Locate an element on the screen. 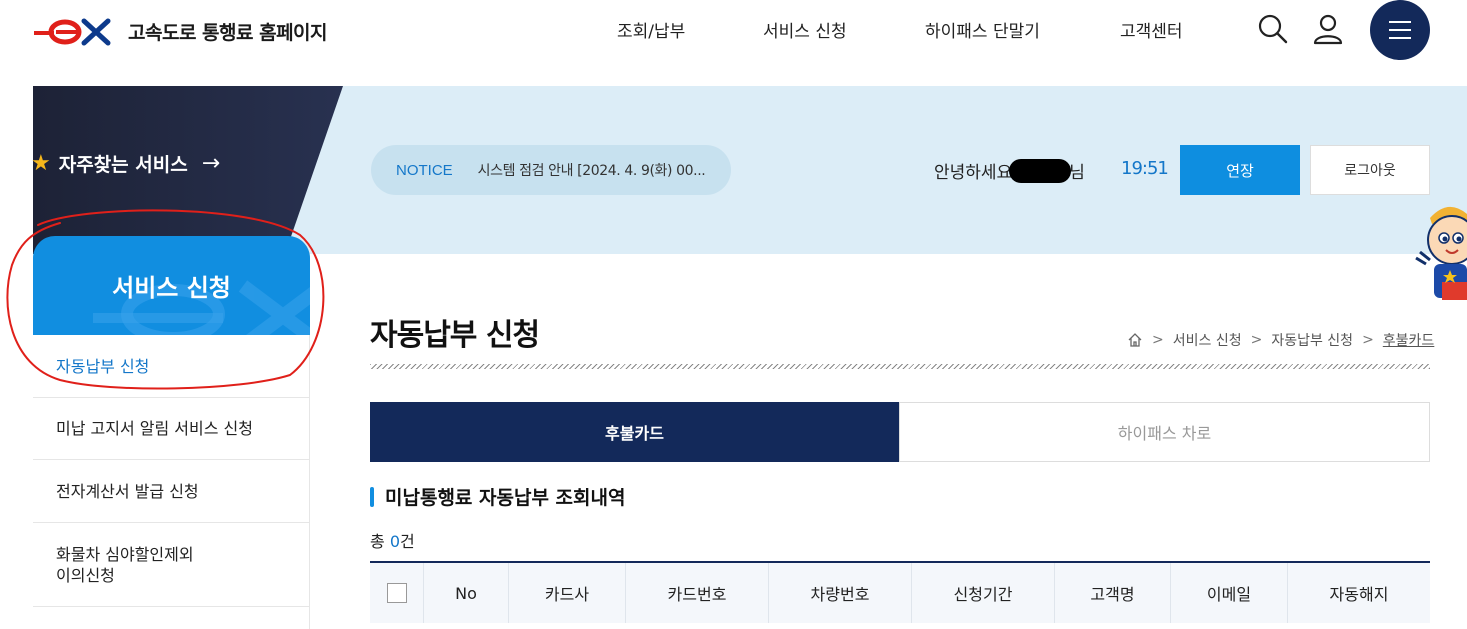 The height and width of the screenshot is (629, 1467). extend-session-button: 연장 is located at coordinates (1240, 170).